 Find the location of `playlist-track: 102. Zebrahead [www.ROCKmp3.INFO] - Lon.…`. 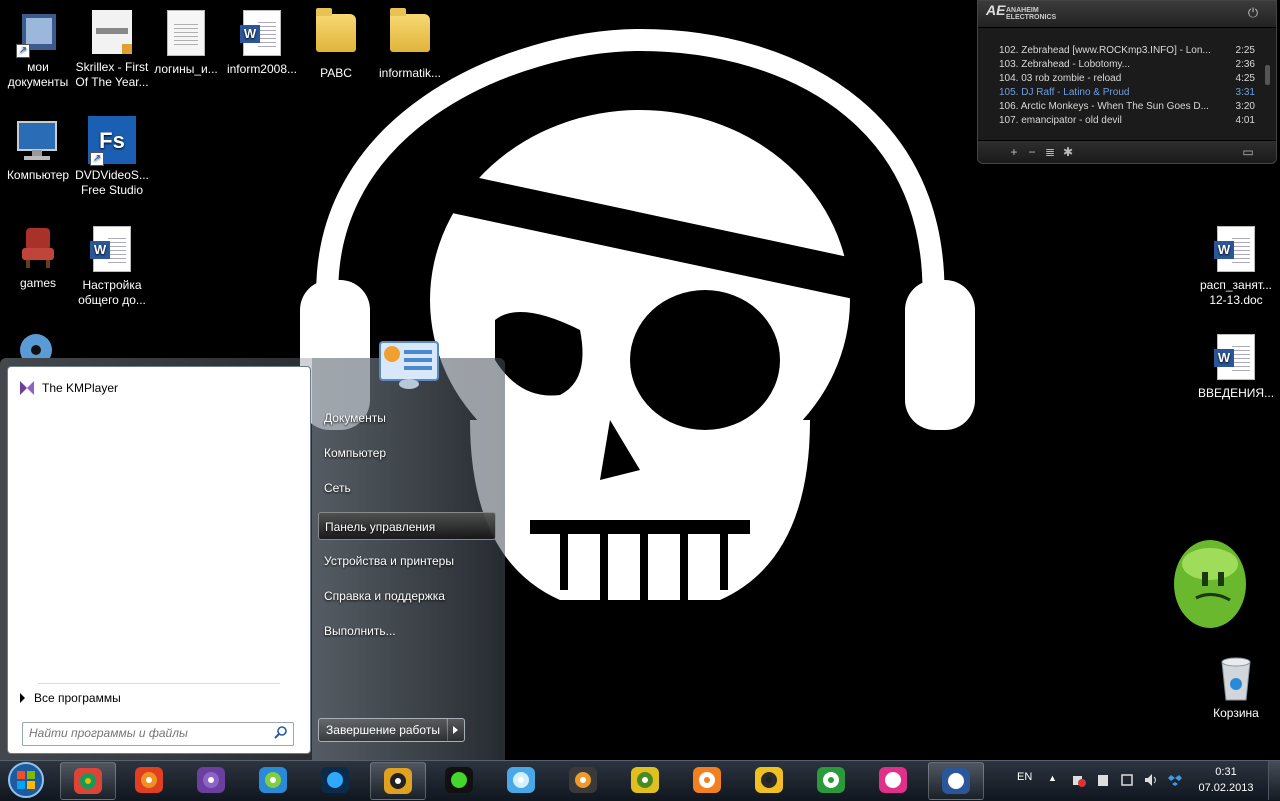

playlist-track: 102. Zebrahead [www.ROCKmp3.INFO] - Lon.… is located at coordinates (1127, 51).